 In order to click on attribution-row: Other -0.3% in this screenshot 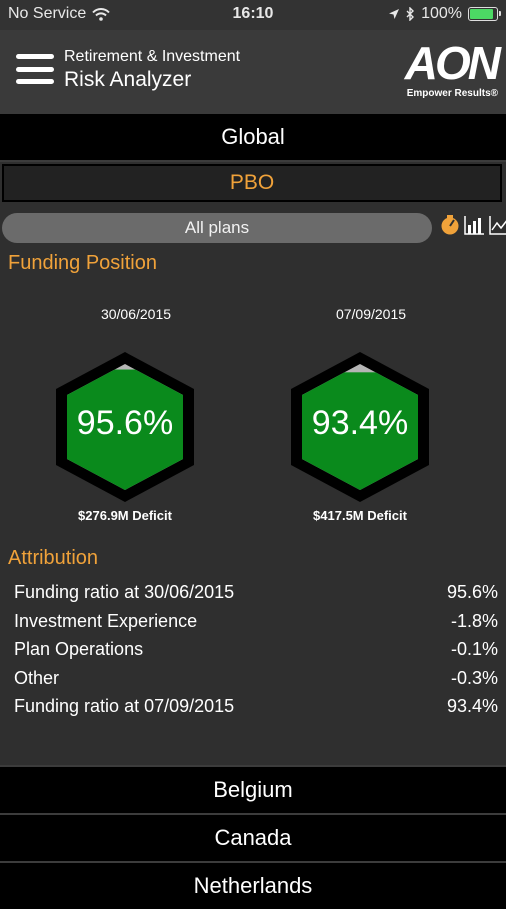, I will do `click(256, 682)`.